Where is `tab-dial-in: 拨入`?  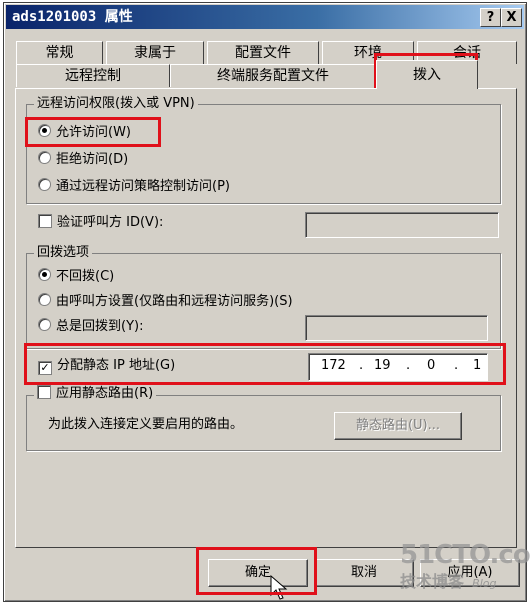
tab-dial-in: 拨入 is located at coordinates (427, 74).